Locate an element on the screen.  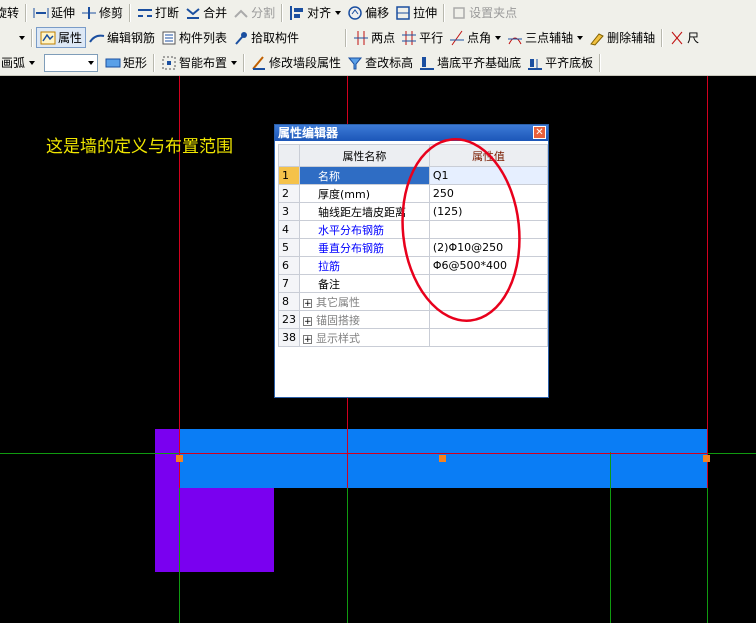
three-point-axis-button: 三点辅轴 is located at coordinates (545, 37).